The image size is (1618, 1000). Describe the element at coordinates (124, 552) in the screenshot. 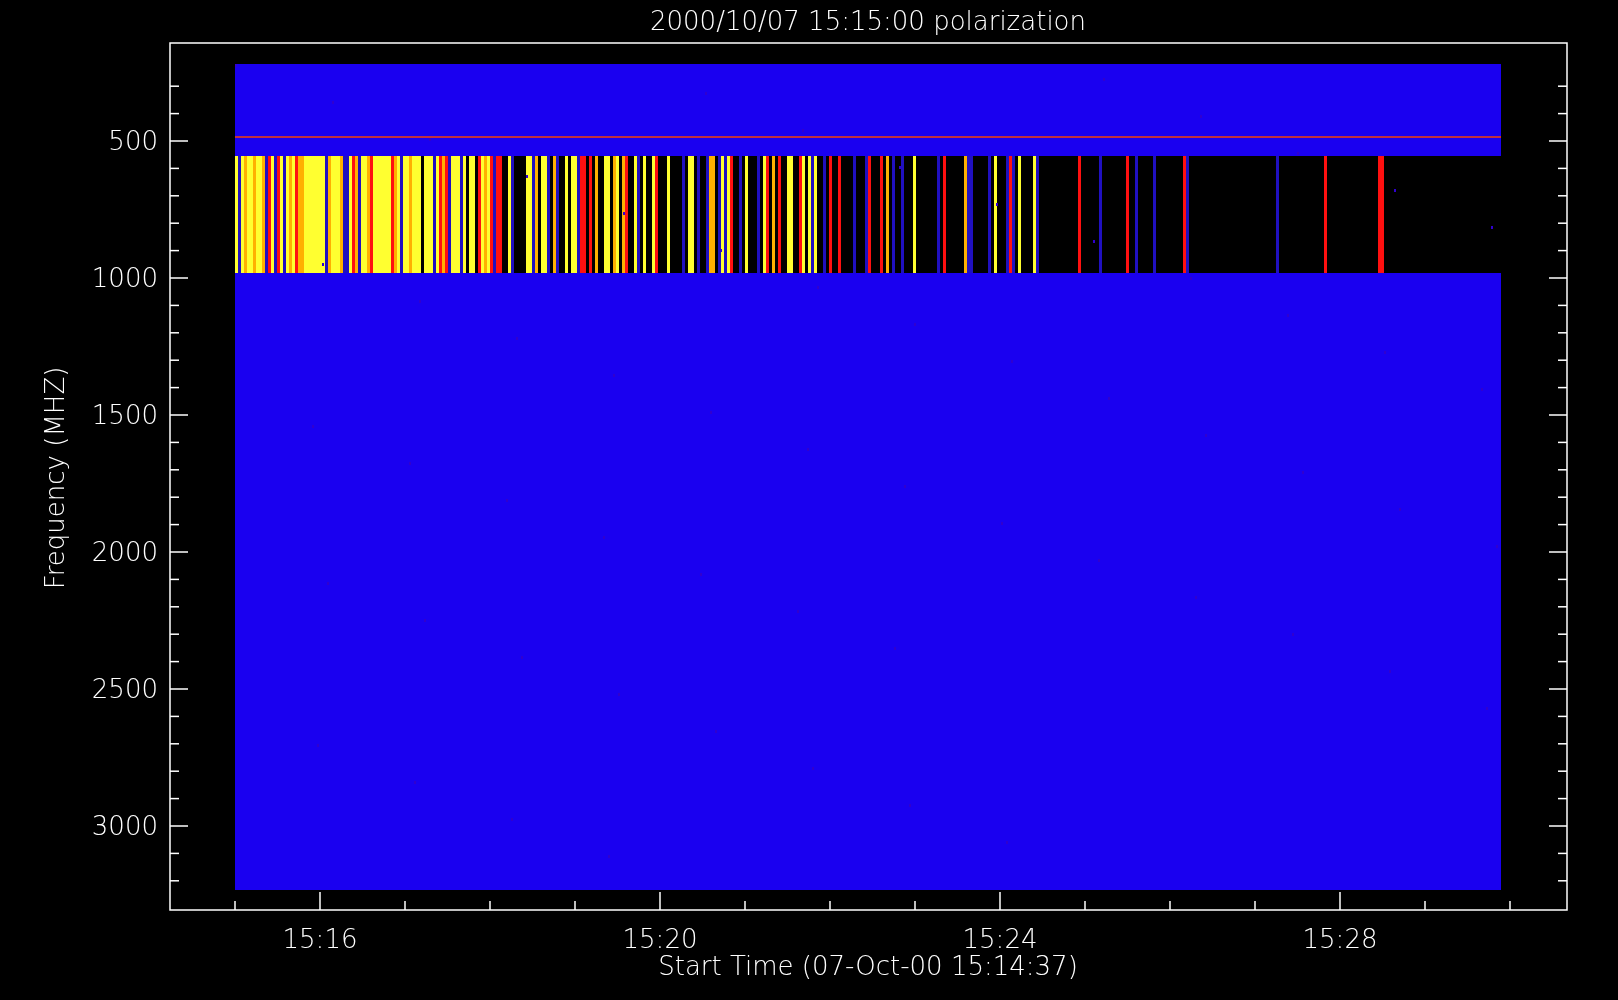

I see `y-tick-label: 2000` at that location.